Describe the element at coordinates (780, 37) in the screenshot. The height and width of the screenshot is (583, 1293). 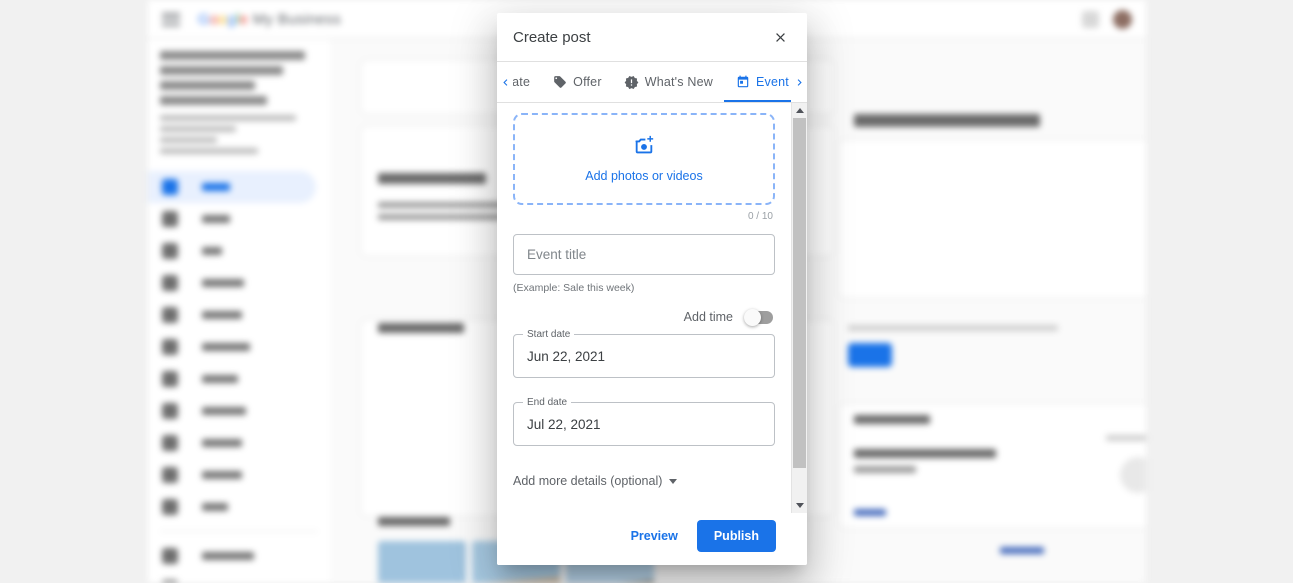
I see `close-icon` at that location.